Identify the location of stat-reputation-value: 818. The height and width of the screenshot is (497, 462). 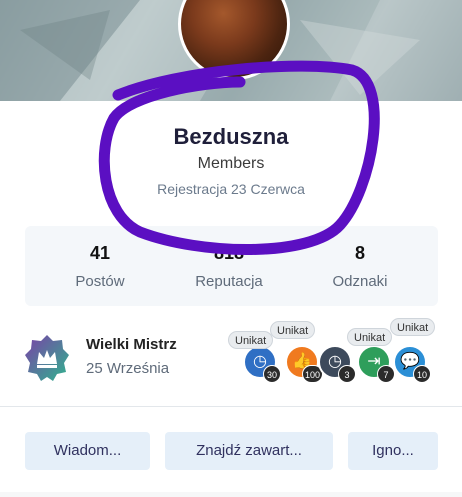
(229, 253).